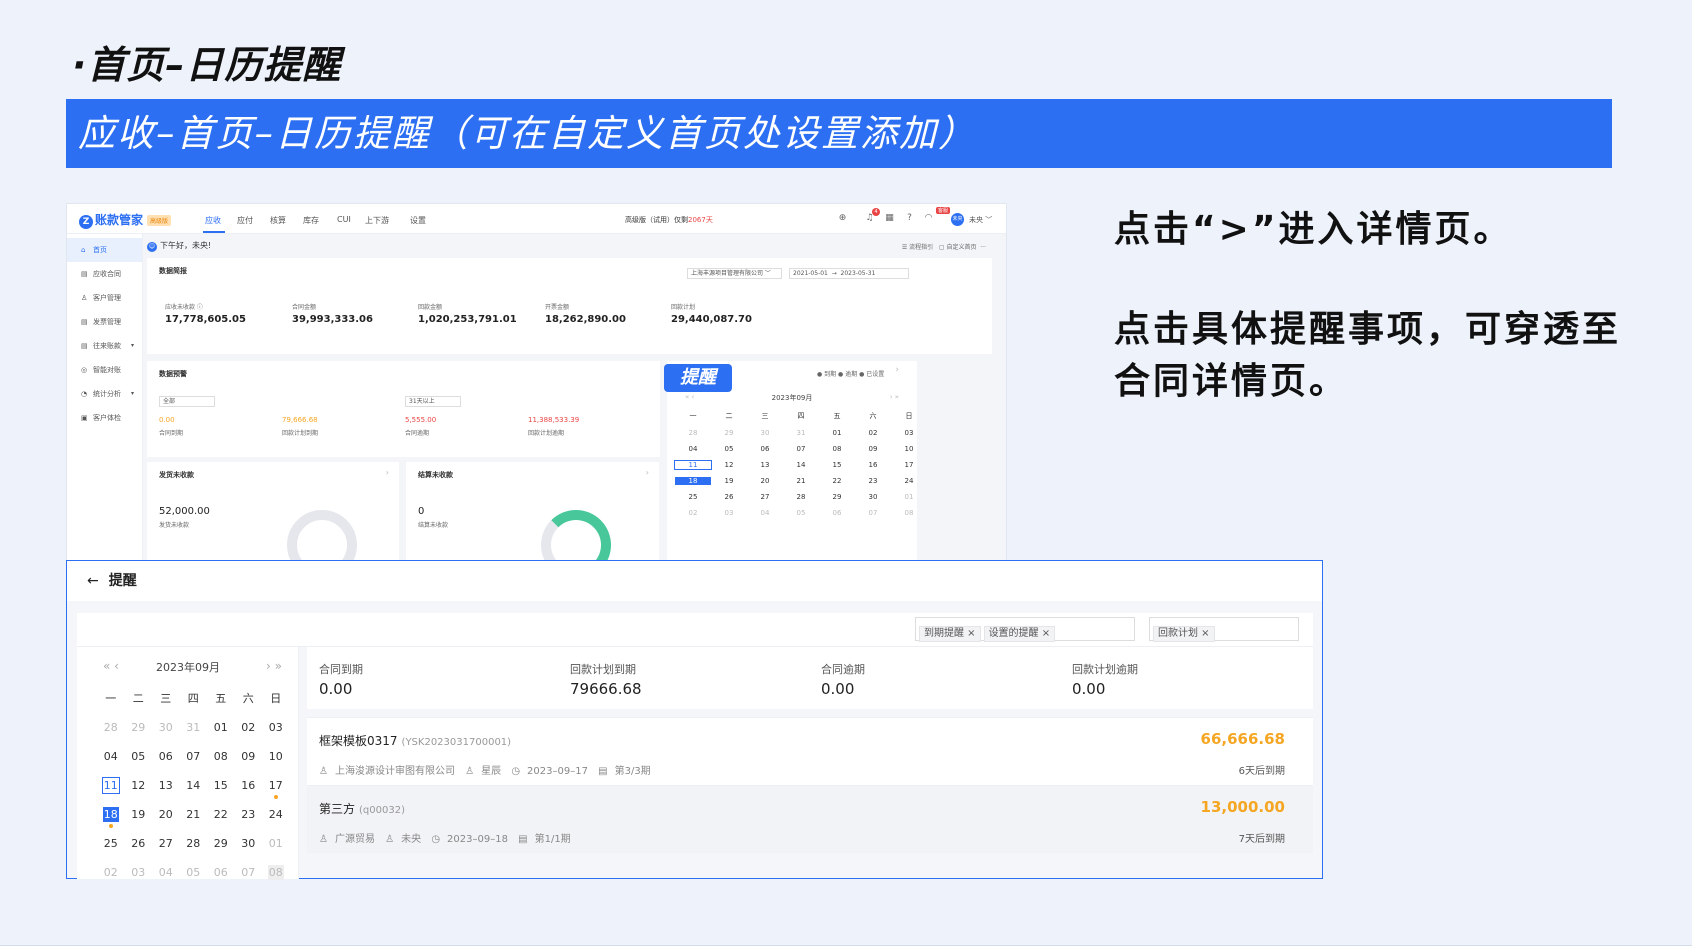  I want to click on nav-tab-settings: 设置, so click(418, 220).